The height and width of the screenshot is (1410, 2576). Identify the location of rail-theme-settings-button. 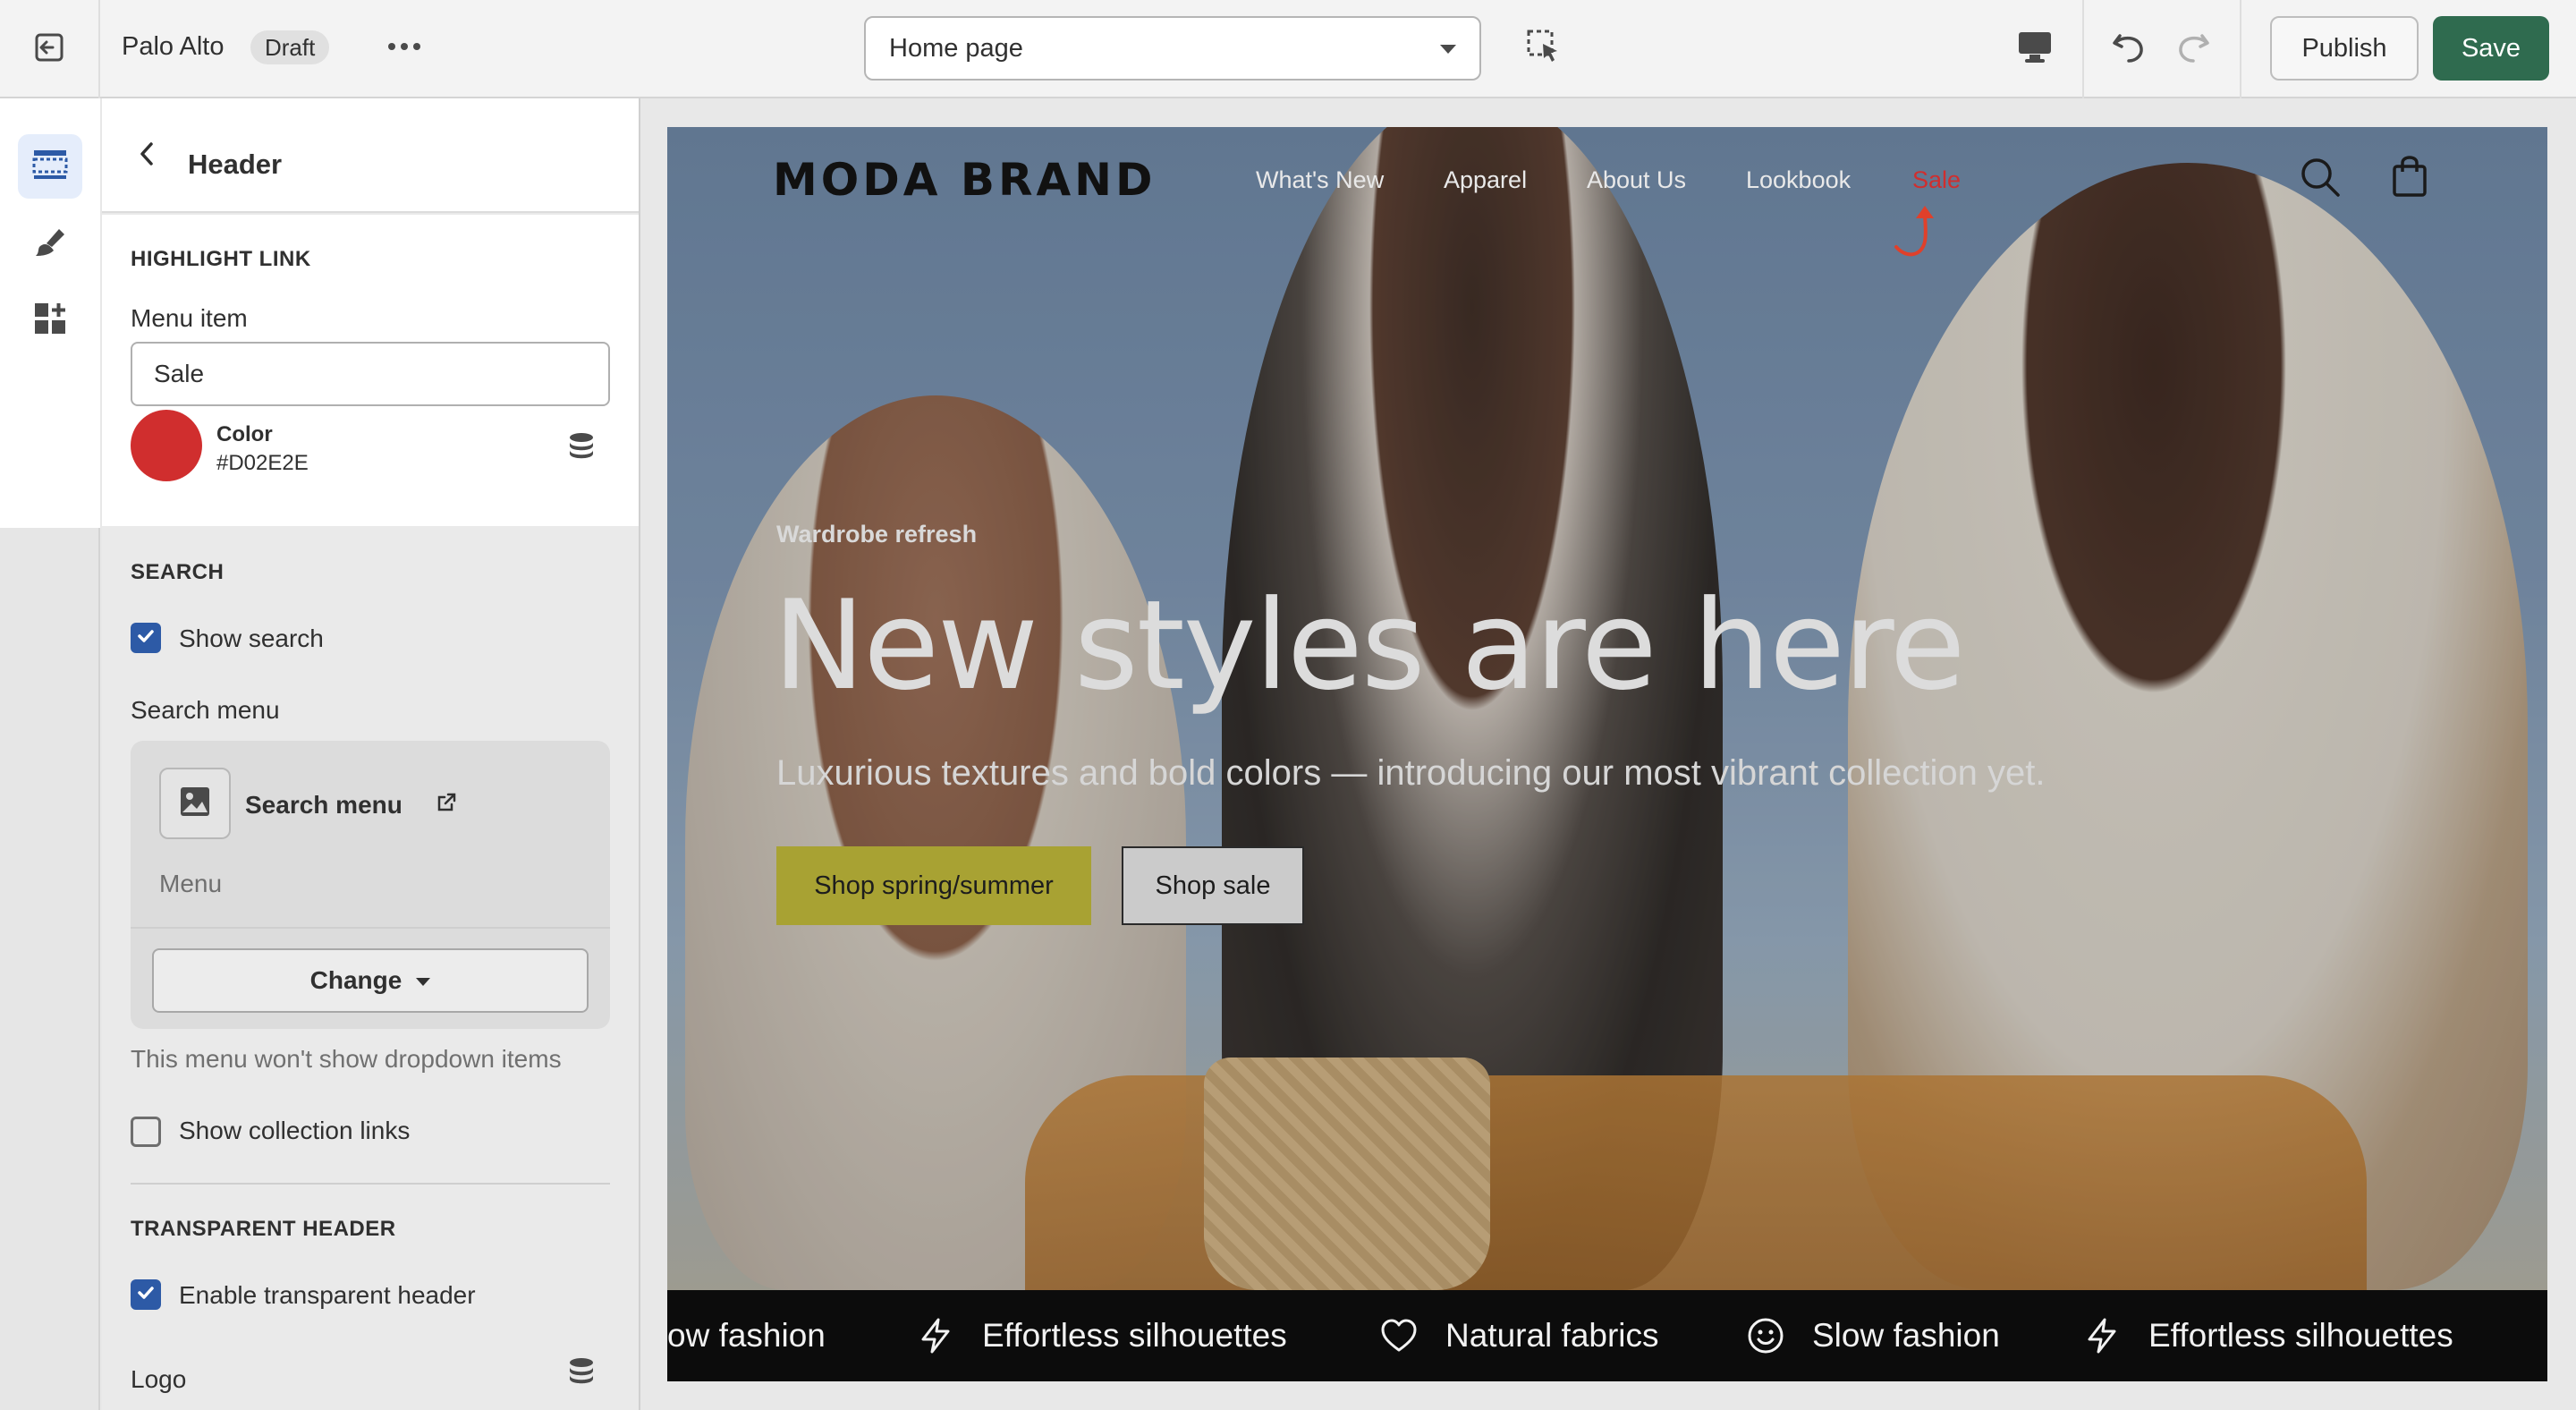
(50, 244).